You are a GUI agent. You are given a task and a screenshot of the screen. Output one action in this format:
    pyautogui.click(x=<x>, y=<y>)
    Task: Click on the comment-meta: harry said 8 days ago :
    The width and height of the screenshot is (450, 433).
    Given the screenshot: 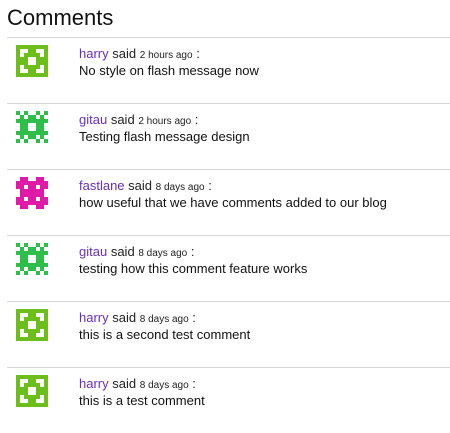 What is the action you would take?
    pyautogui.click(x=137, y=319)
    